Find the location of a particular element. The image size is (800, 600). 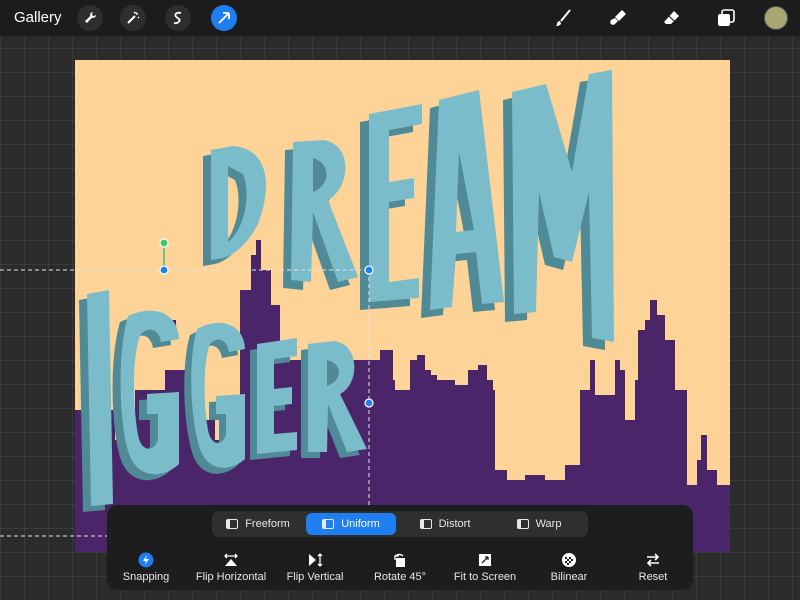

flip-vertical-icon is located at coordinates (316, 560).